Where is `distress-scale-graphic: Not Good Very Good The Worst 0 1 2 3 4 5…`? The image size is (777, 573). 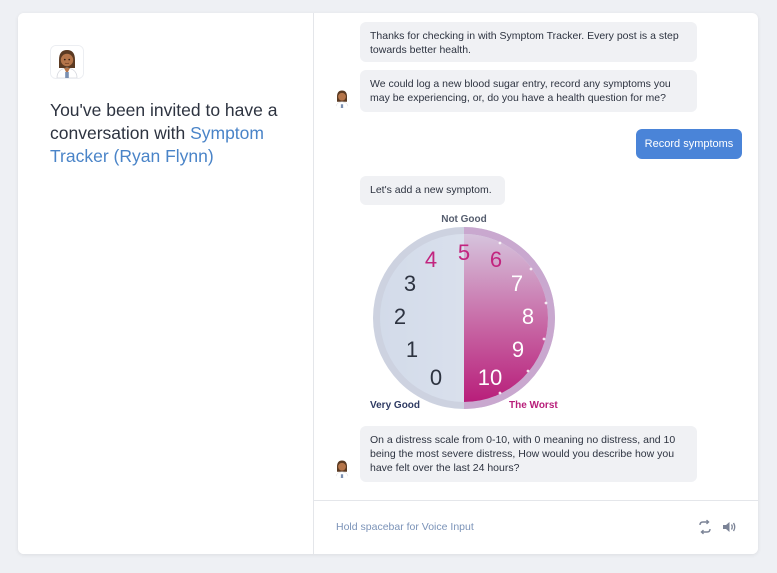 distress-scale-graphic: Not Good Very Good The Worst 0 1 2 3 4 5… is located at coordinates (464, 312).